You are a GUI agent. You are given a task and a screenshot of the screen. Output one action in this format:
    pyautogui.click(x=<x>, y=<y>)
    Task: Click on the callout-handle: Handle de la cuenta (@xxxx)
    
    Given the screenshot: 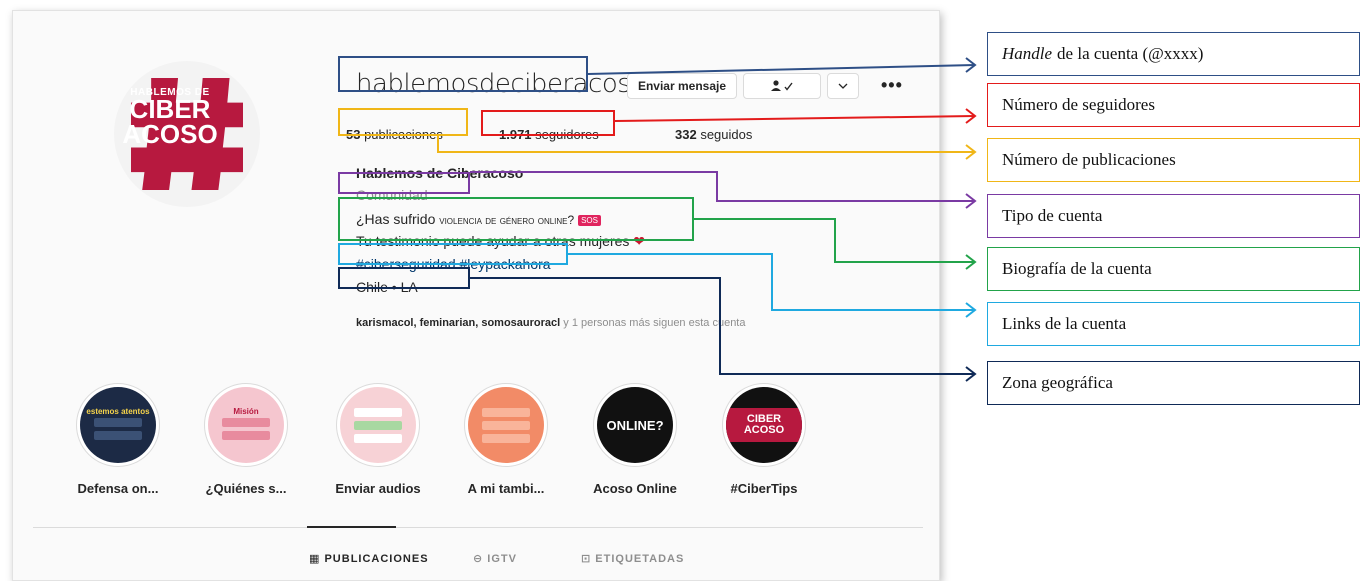 What is the action you would take?
    pyautogui.click(x=1173, y=54)
    